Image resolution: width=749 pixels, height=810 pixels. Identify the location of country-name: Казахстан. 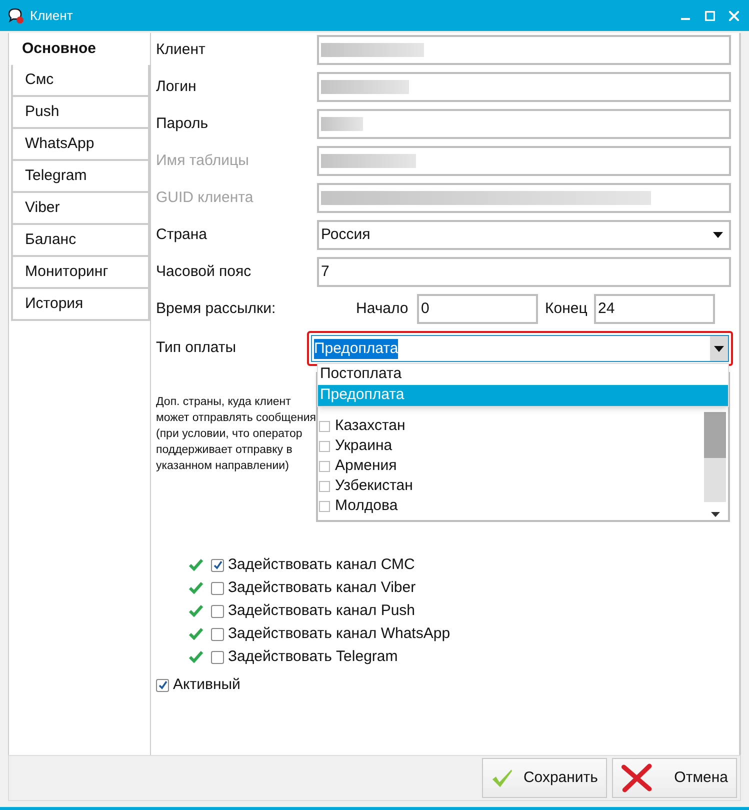
(370, 426).